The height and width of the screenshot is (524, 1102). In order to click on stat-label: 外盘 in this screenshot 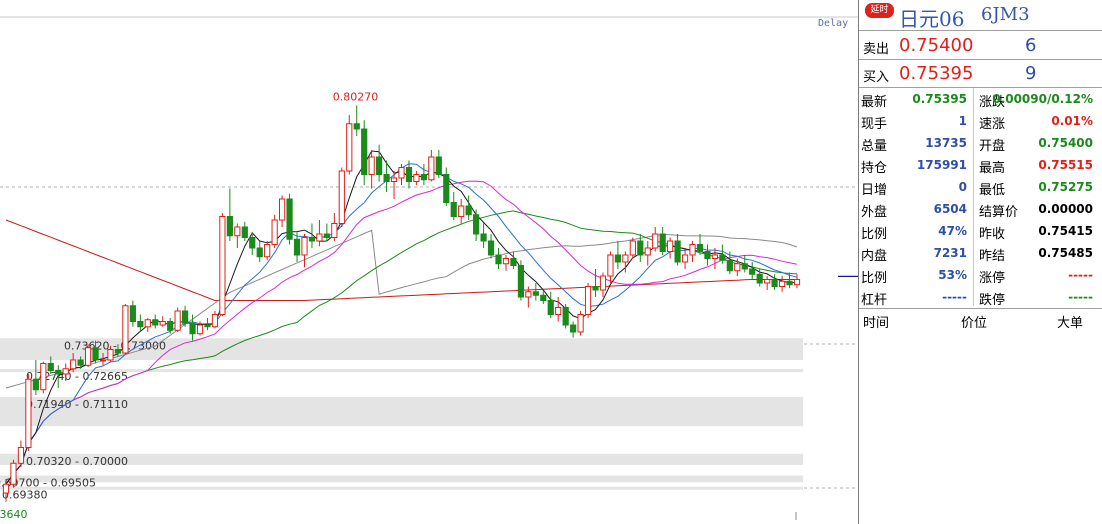, I will do `click(874, 212)`.